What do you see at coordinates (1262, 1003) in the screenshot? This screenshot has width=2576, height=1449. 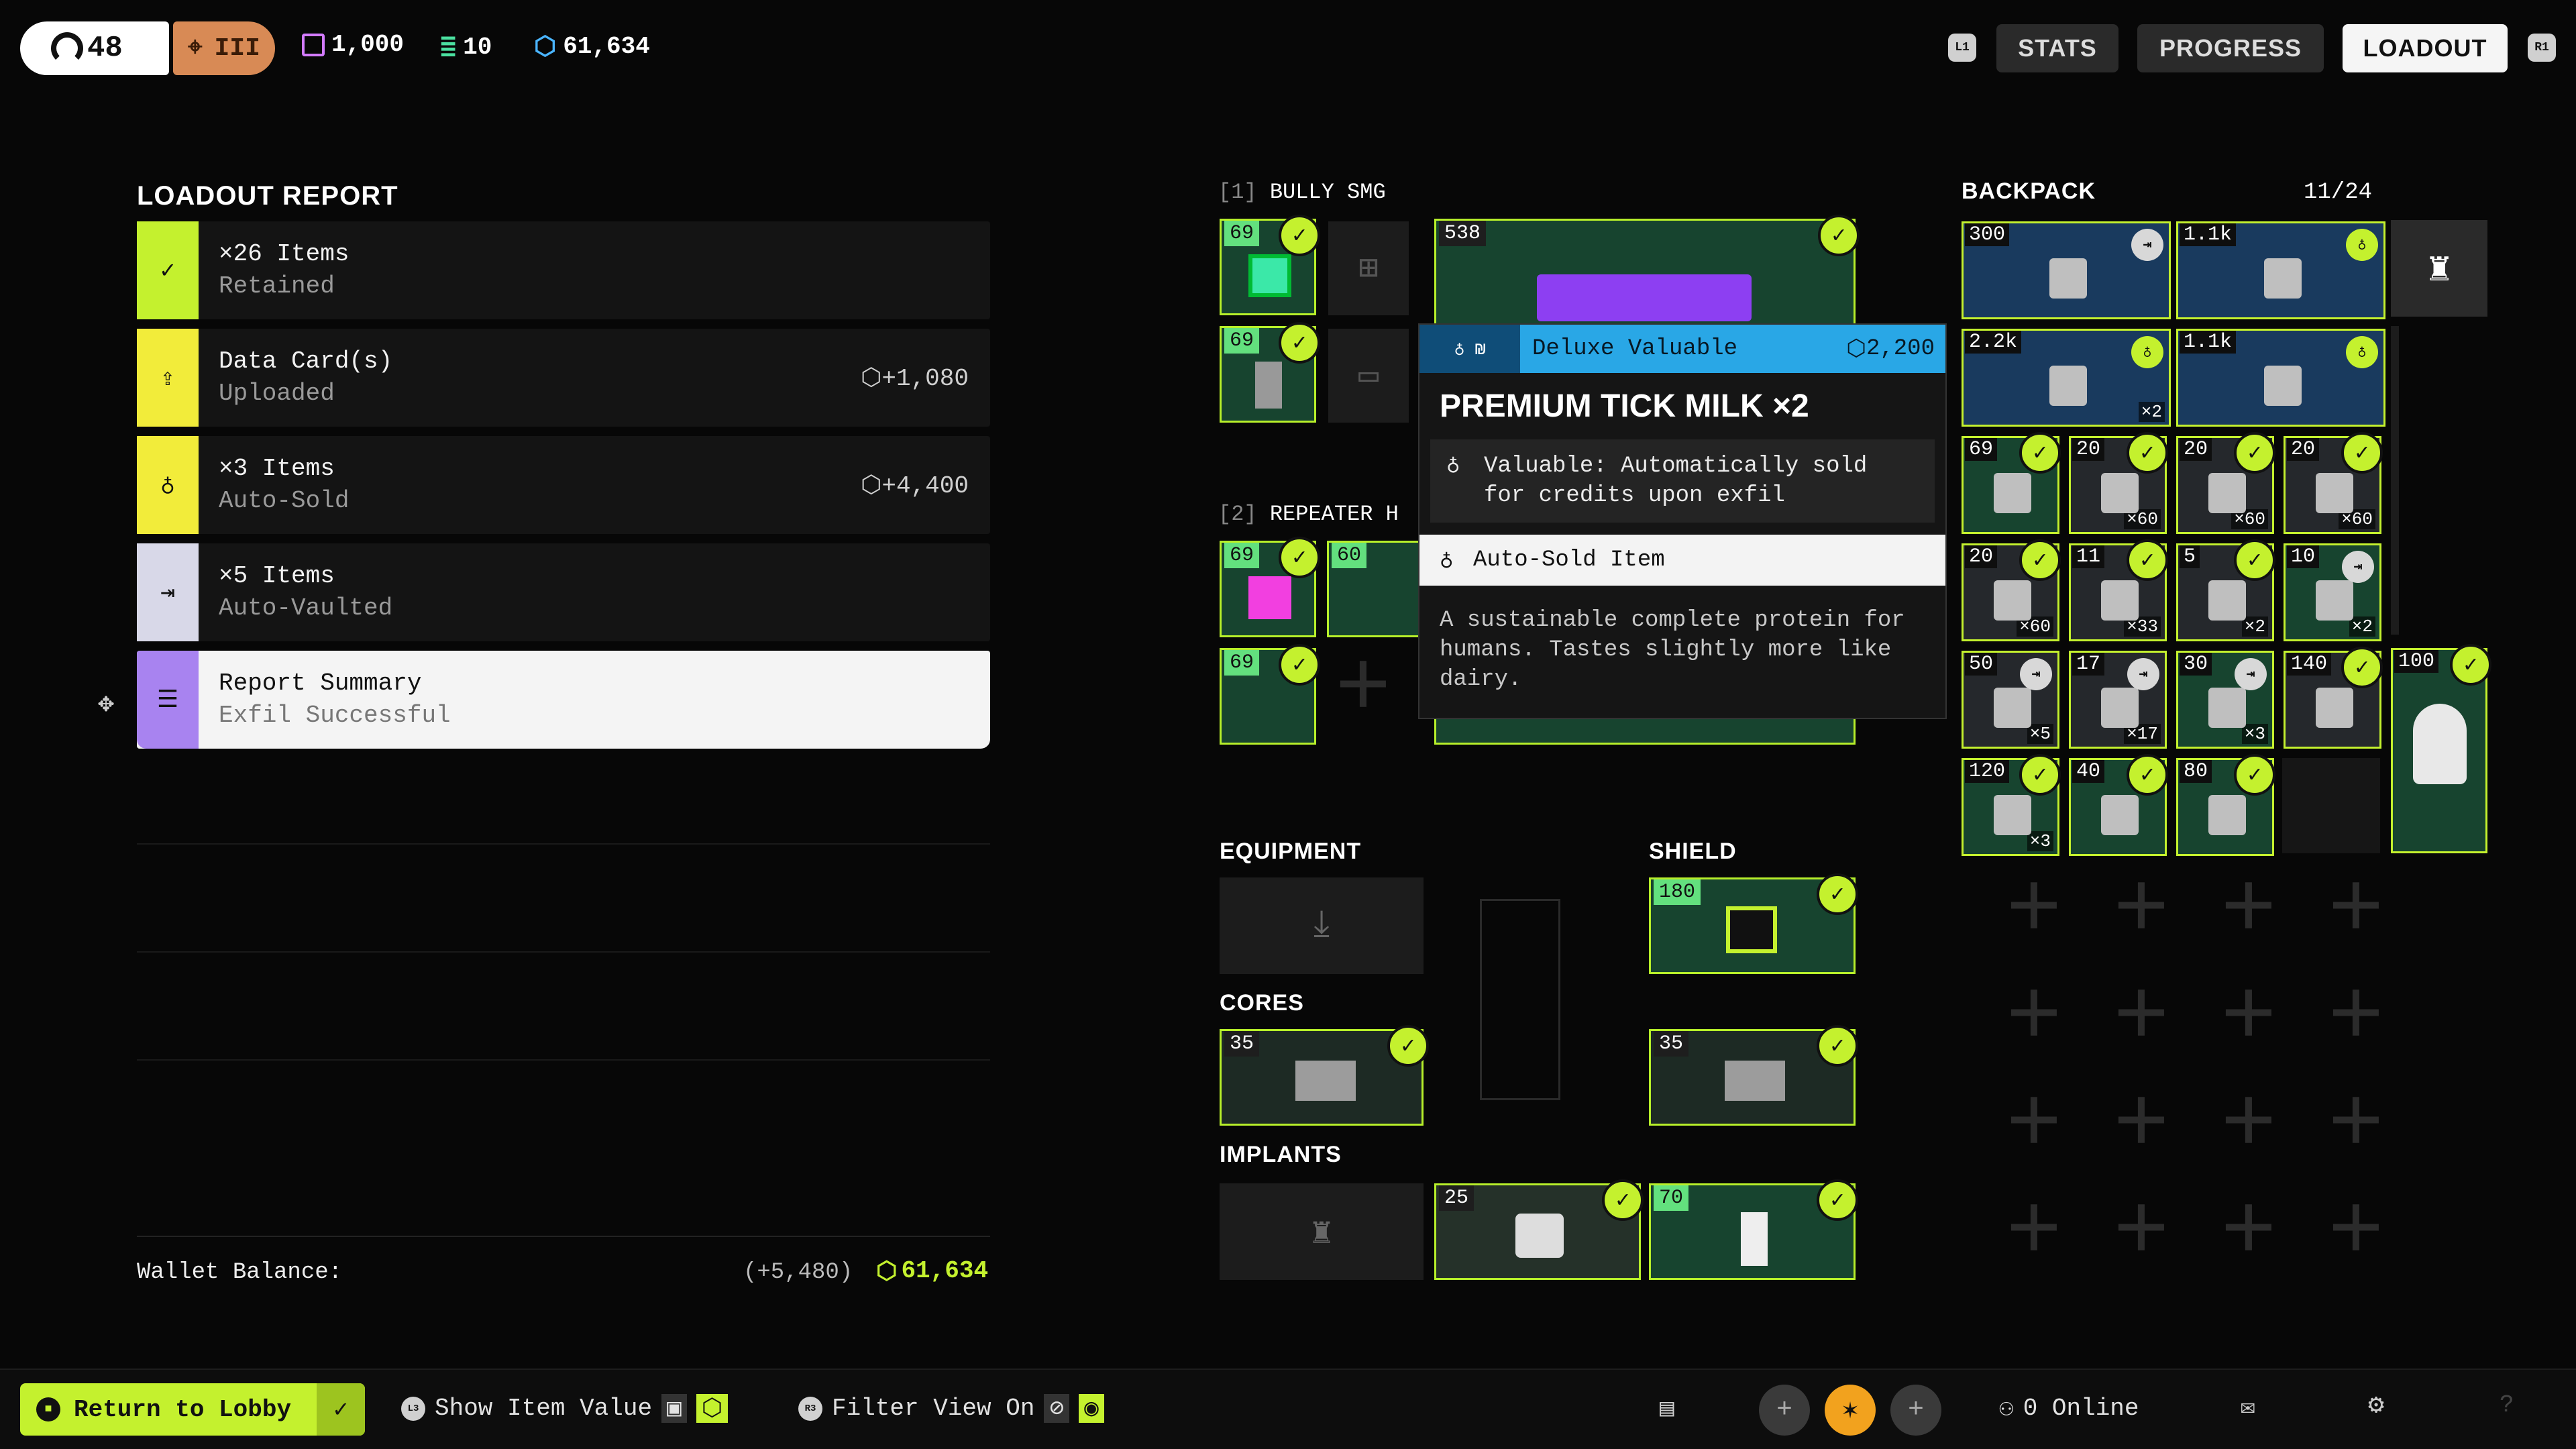 I see `cores-label: CORES` at bounding box center [1262, 1003].